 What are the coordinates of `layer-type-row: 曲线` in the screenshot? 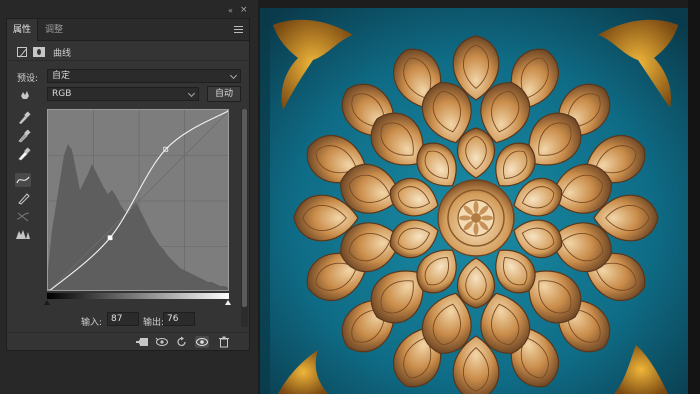 It's located at (128, 51).